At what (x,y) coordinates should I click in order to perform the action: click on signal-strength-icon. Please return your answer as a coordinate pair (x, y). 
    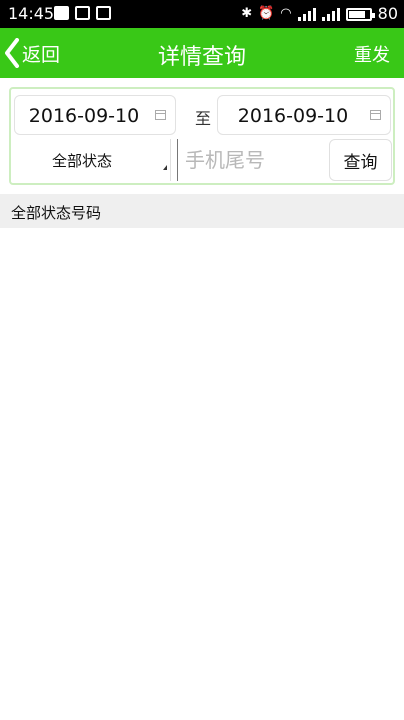
    Looking at the image, I should click on (330, 14).